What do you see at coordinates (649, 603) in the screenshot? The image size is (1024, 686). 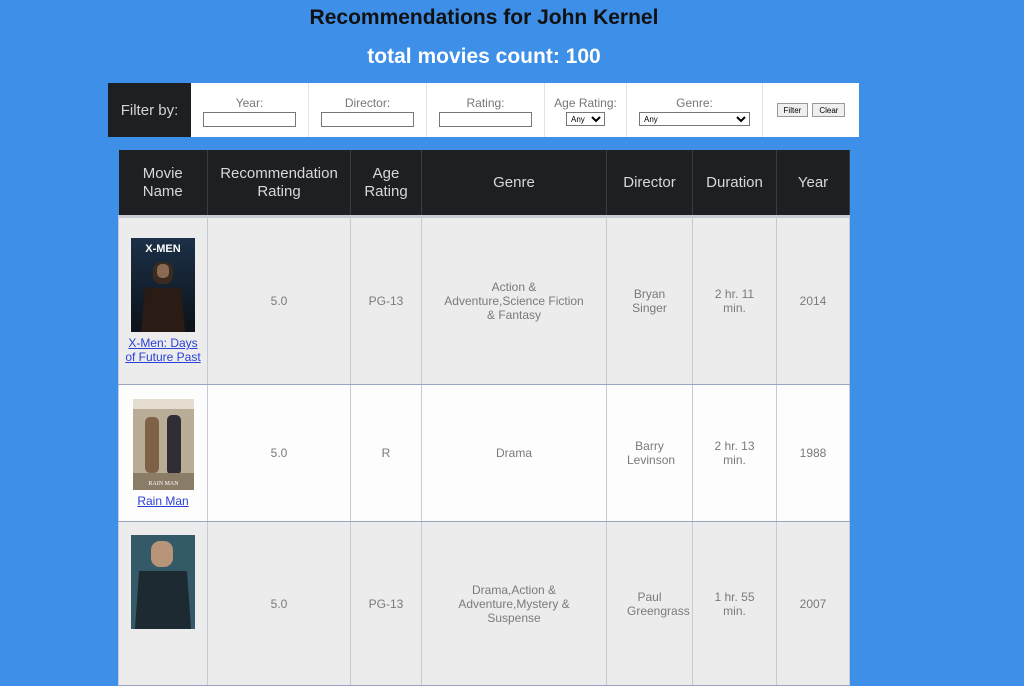 I see `director-cell: Paul Greengrass` at bounding box center [649, 603].